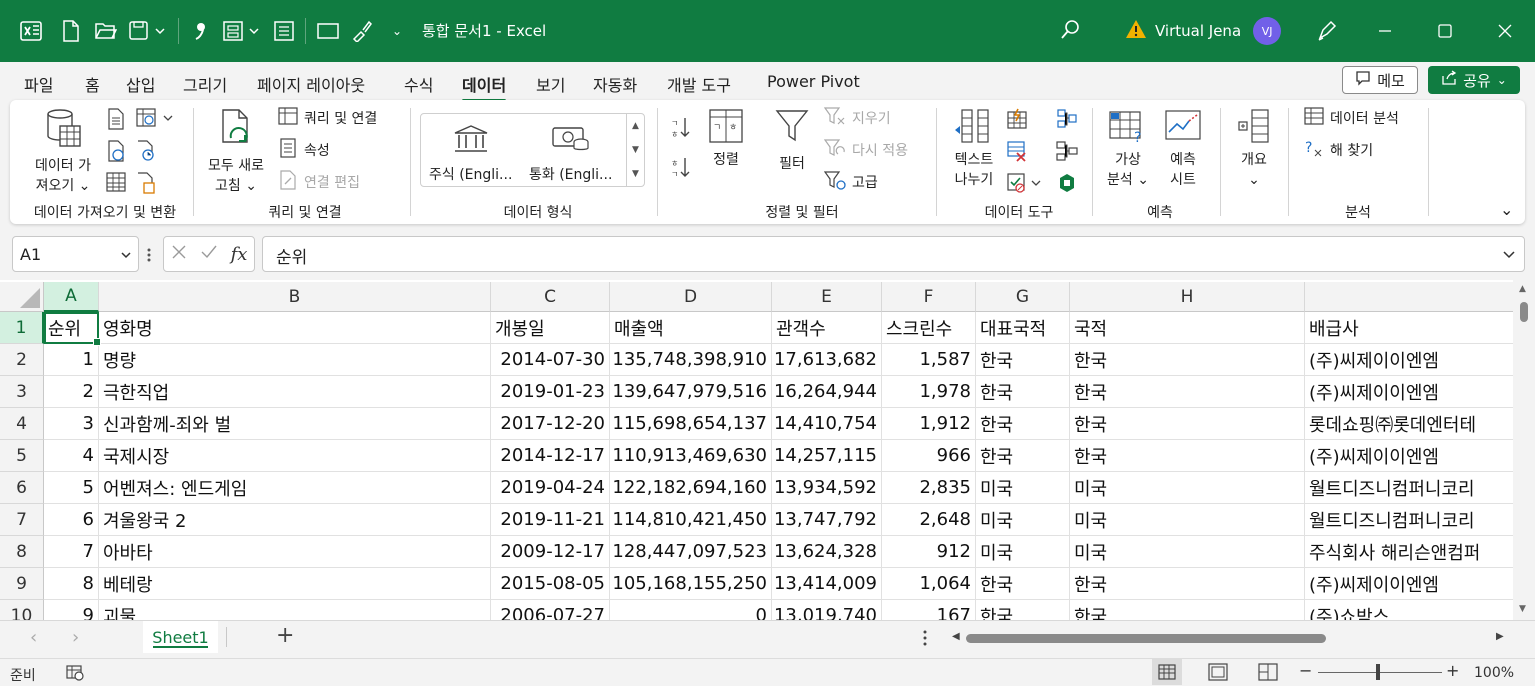  What do you see at coordinates (71, 31) in the screenshot?
I see `new-file-icon` at bounding box center [71, 31].